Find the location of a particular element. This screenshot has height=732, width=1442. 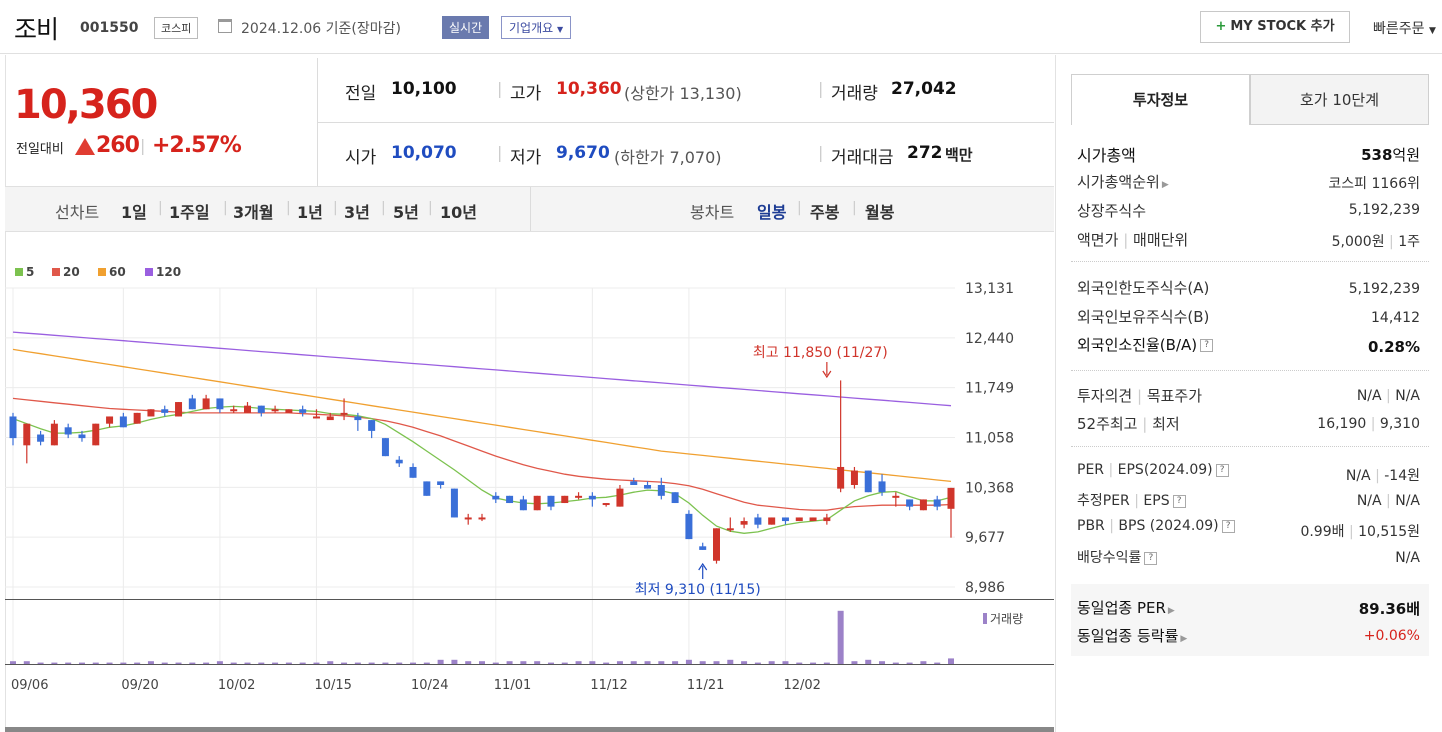

chevron-right-icon: ▶ is located at coordinates (1184, 639).